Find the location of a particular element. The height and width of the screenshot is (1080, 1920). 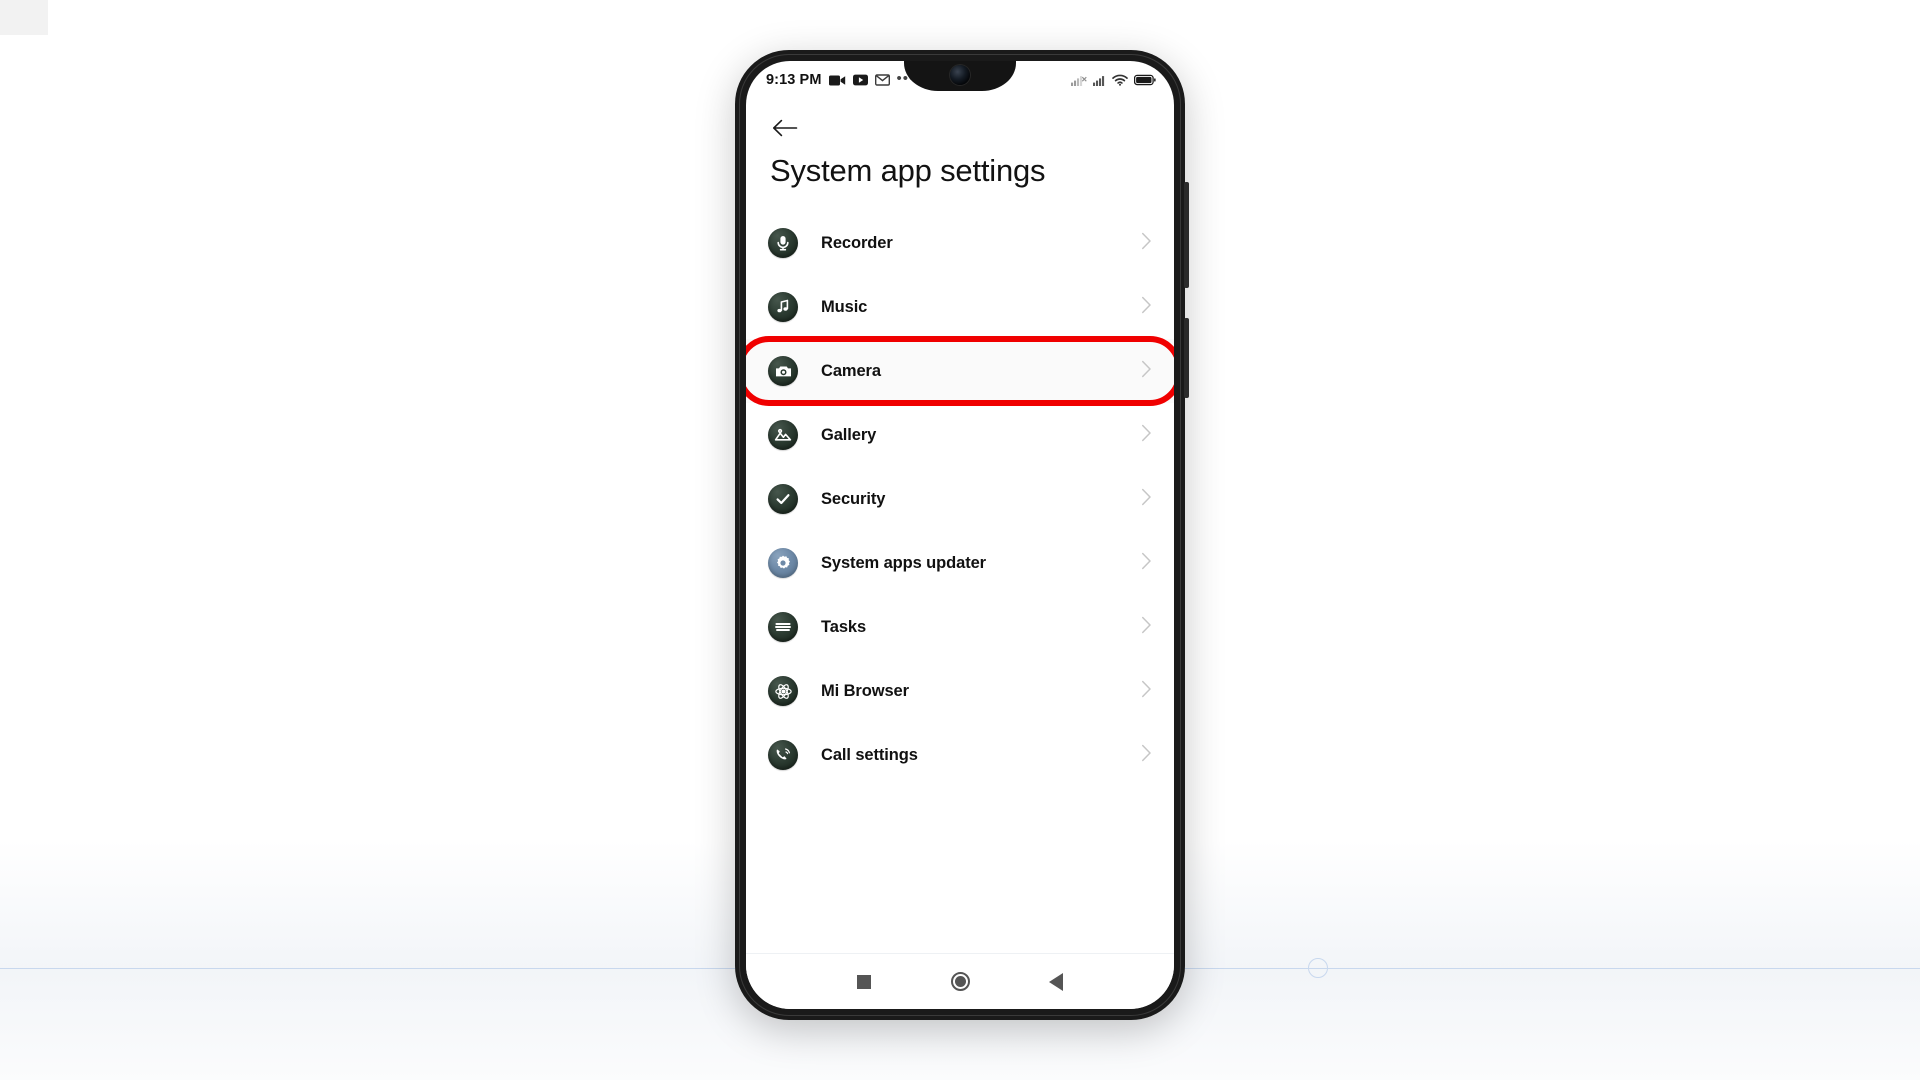

wifi-icon is located at coordinates (1120, 80).